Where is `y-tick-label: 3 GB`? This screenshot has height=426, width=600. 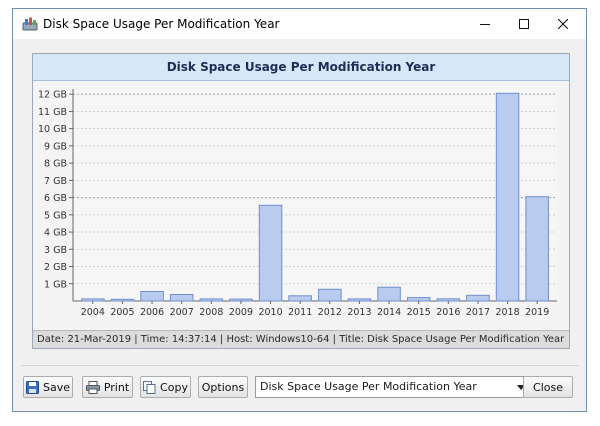 y-tick-label: 3 GB is located at coordinates (55, 250).